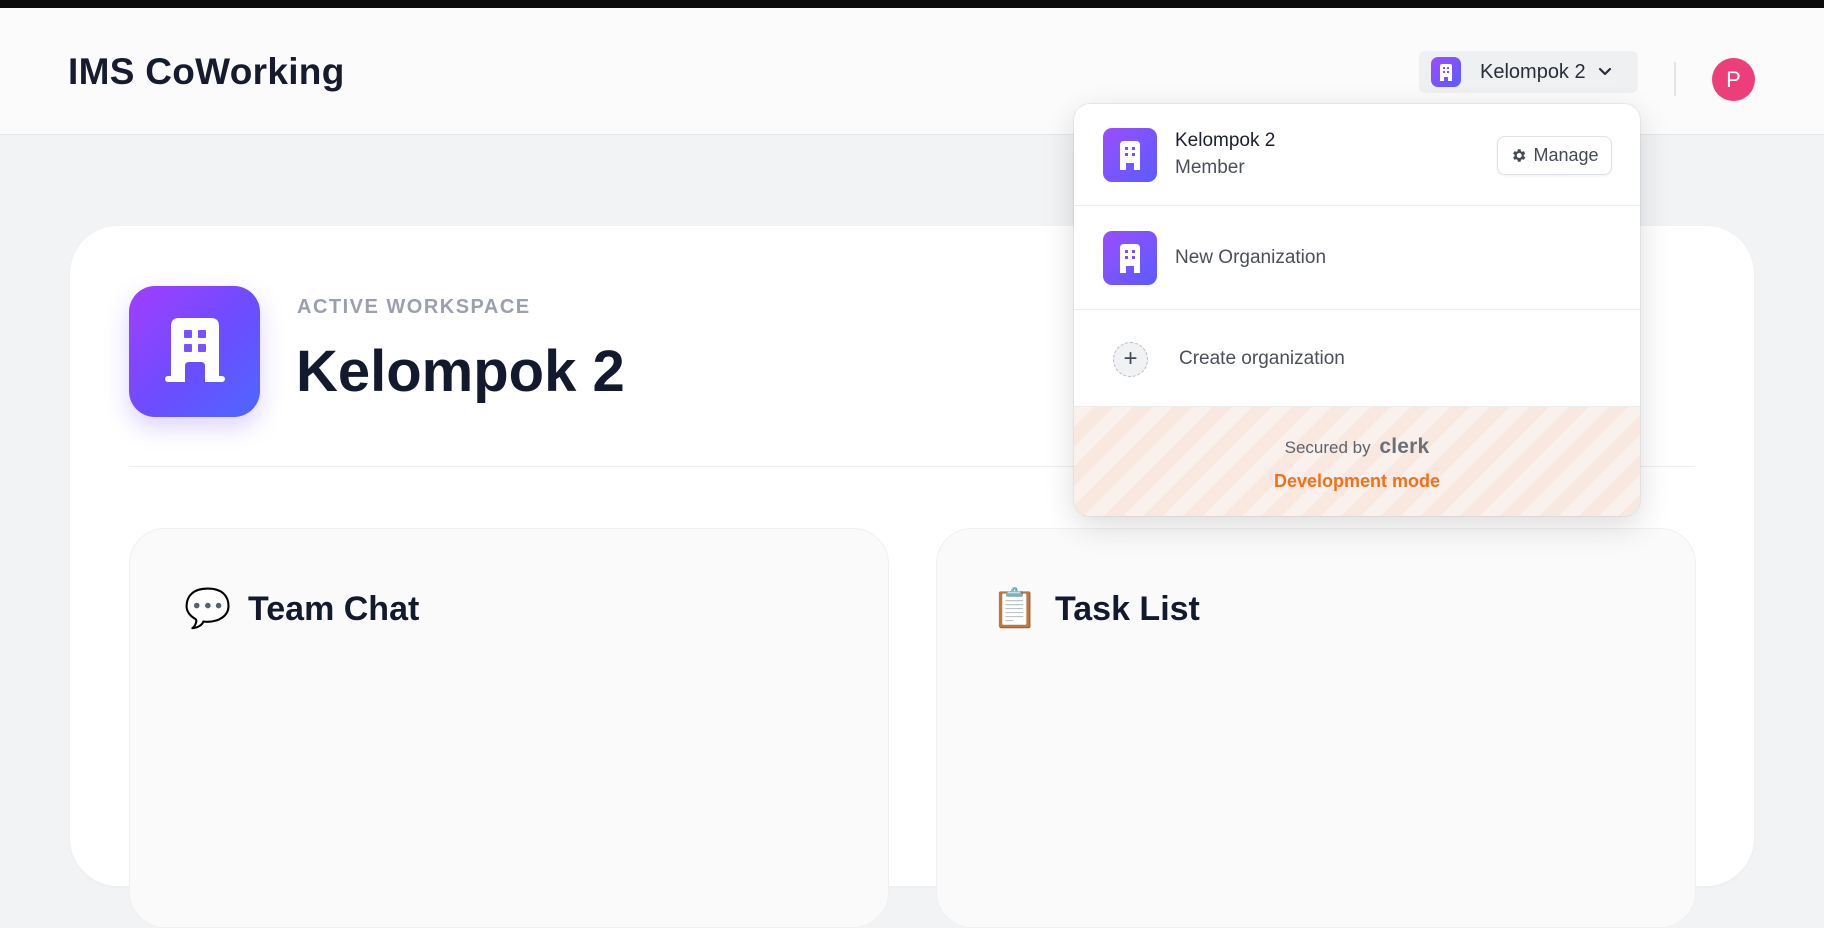  Describe the element at coordinates (1251, 257) in the screenshot. I see `organization-name: New Organization` at that location.